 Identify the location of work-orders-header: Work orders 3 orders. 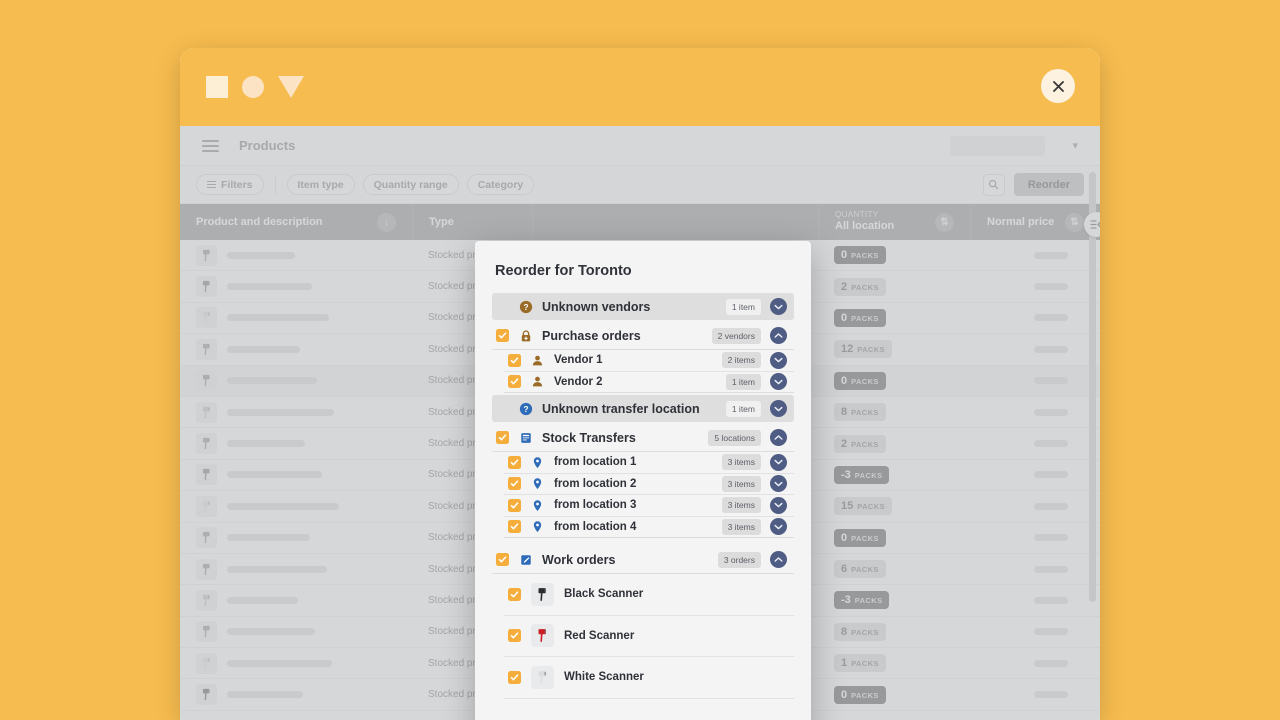
(643, 559).